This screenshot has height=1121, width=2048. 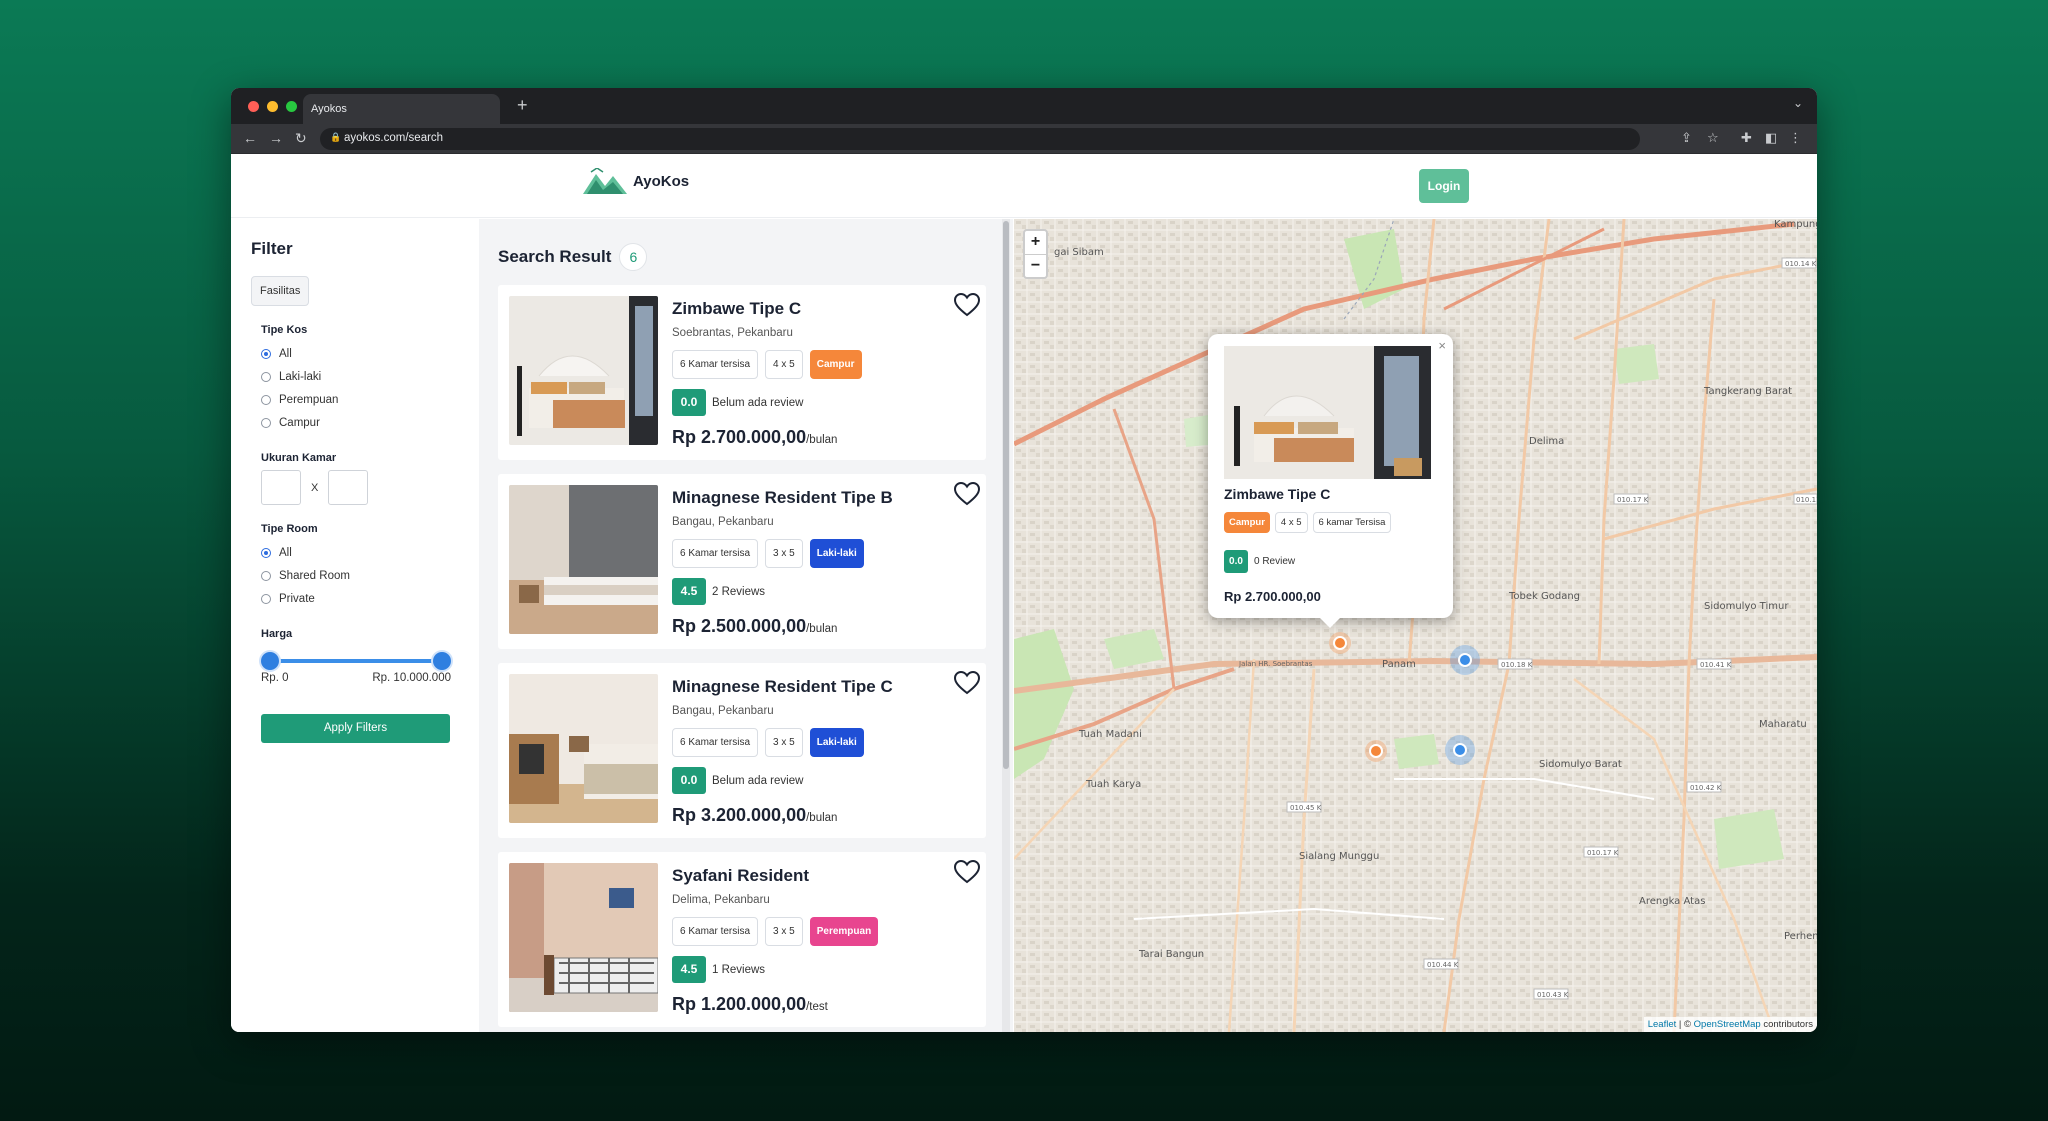 What do you see at coordinates (401, 109) in the screenshot?
I see `tab-ayokos: Ayokos` at bounding box center [401, 109].